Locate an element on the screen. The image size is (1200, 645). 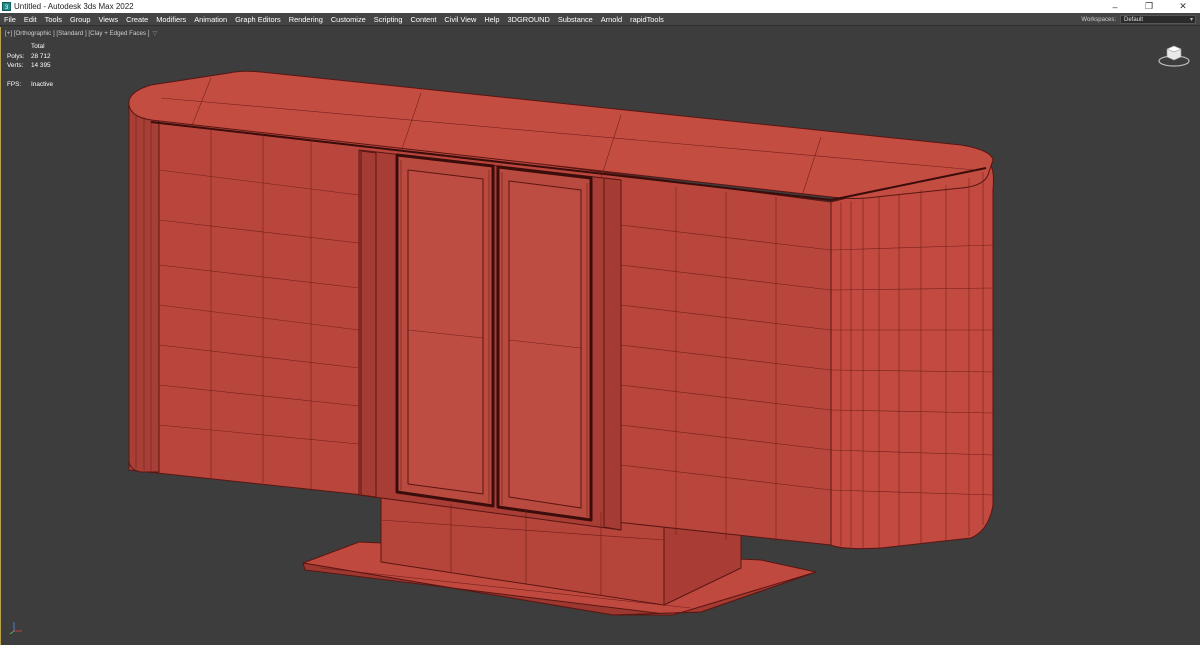
pilaster-left is located at coordinates (368, 324).